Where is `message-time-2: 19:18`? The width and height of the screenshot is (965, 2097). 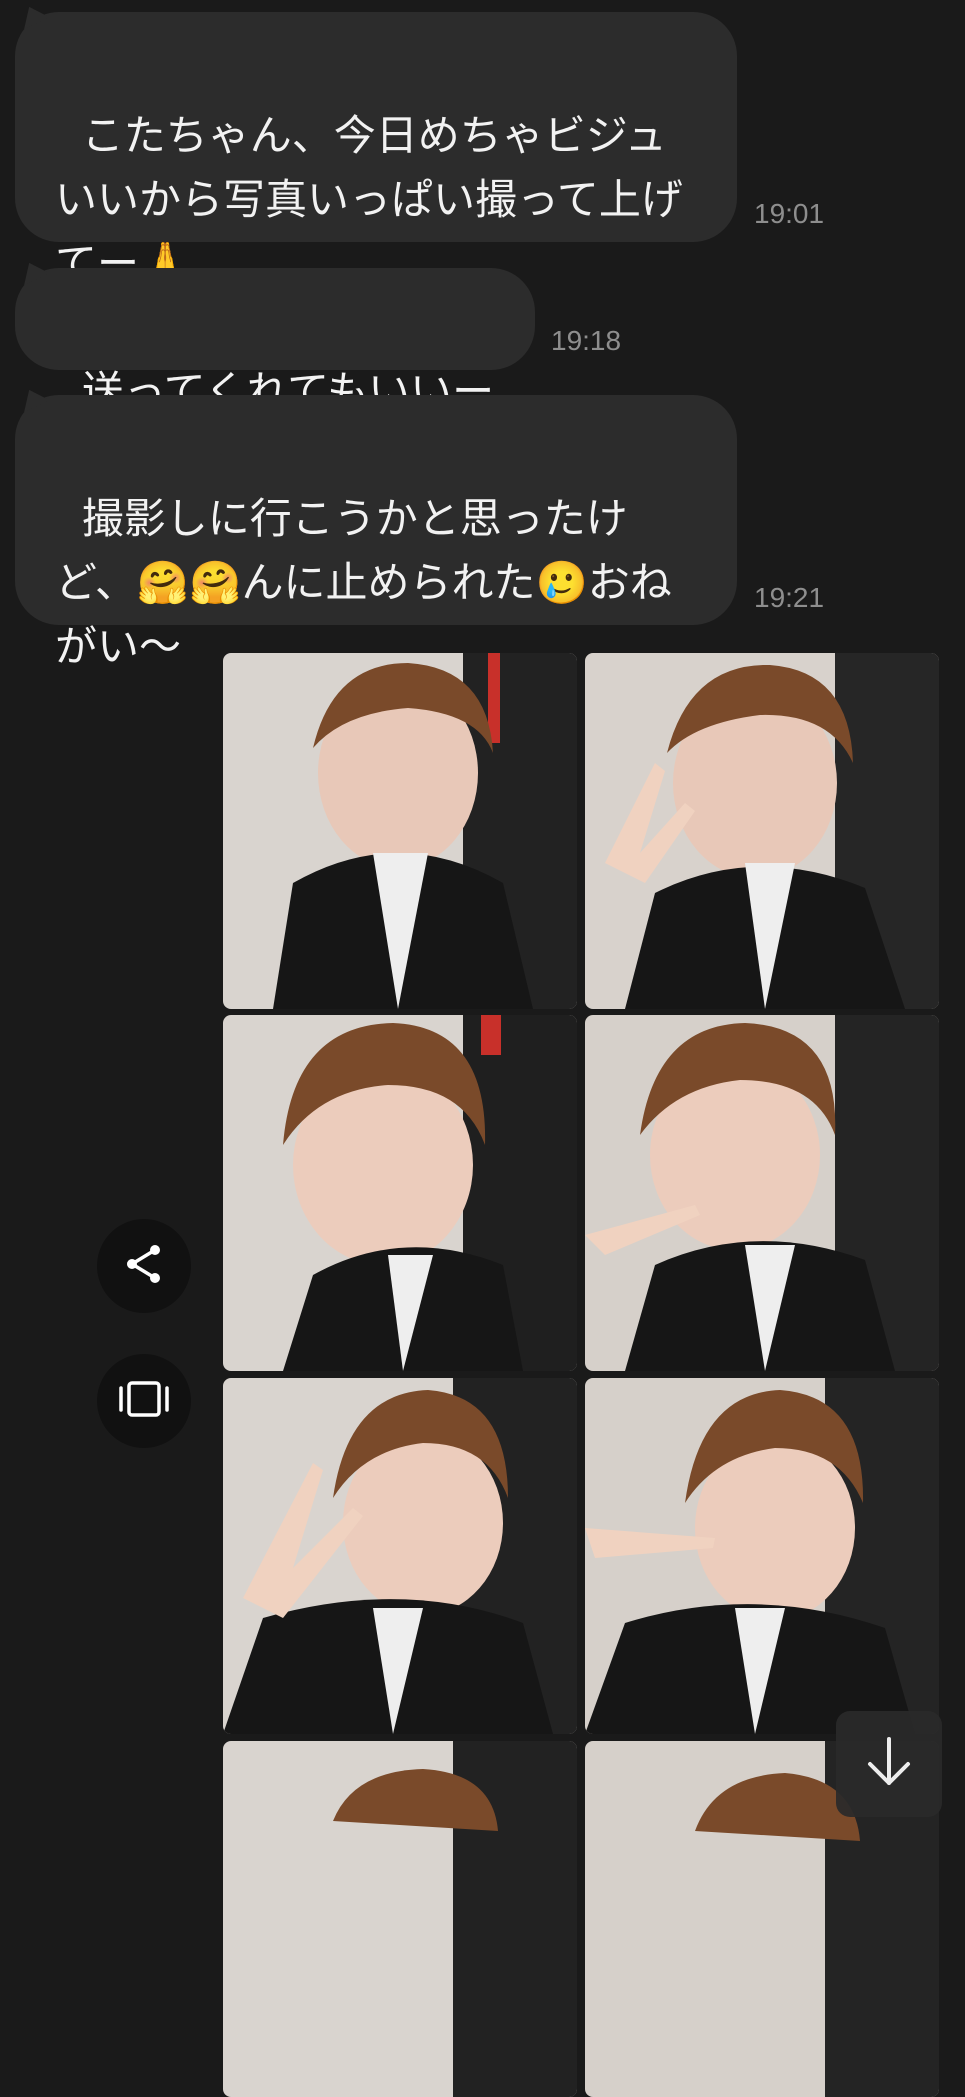
message-time-2: 19:18 is located at coordinates (586, 340).